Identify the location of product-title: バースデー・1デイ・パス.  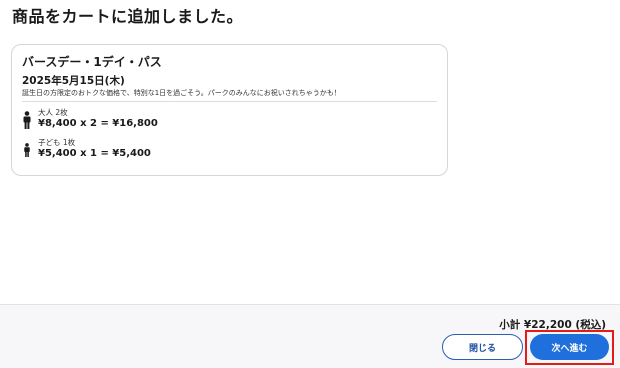
(92, 62).